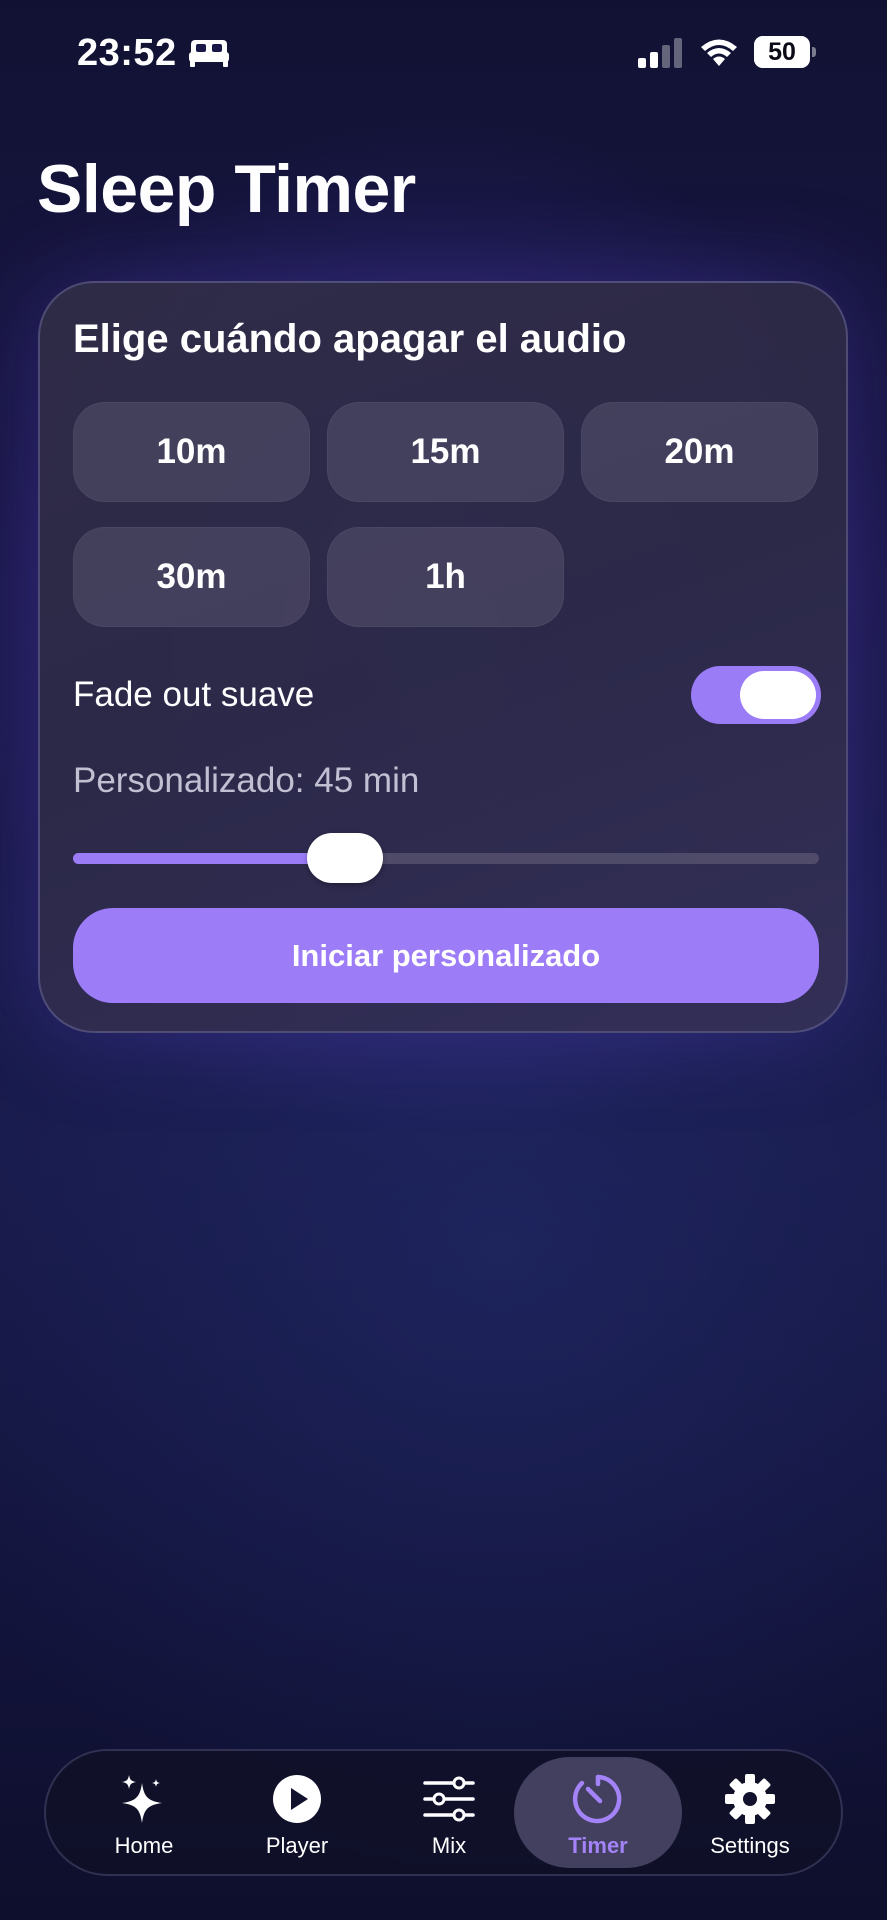  I want to click on tab-player: Player, so click(297, 1812).